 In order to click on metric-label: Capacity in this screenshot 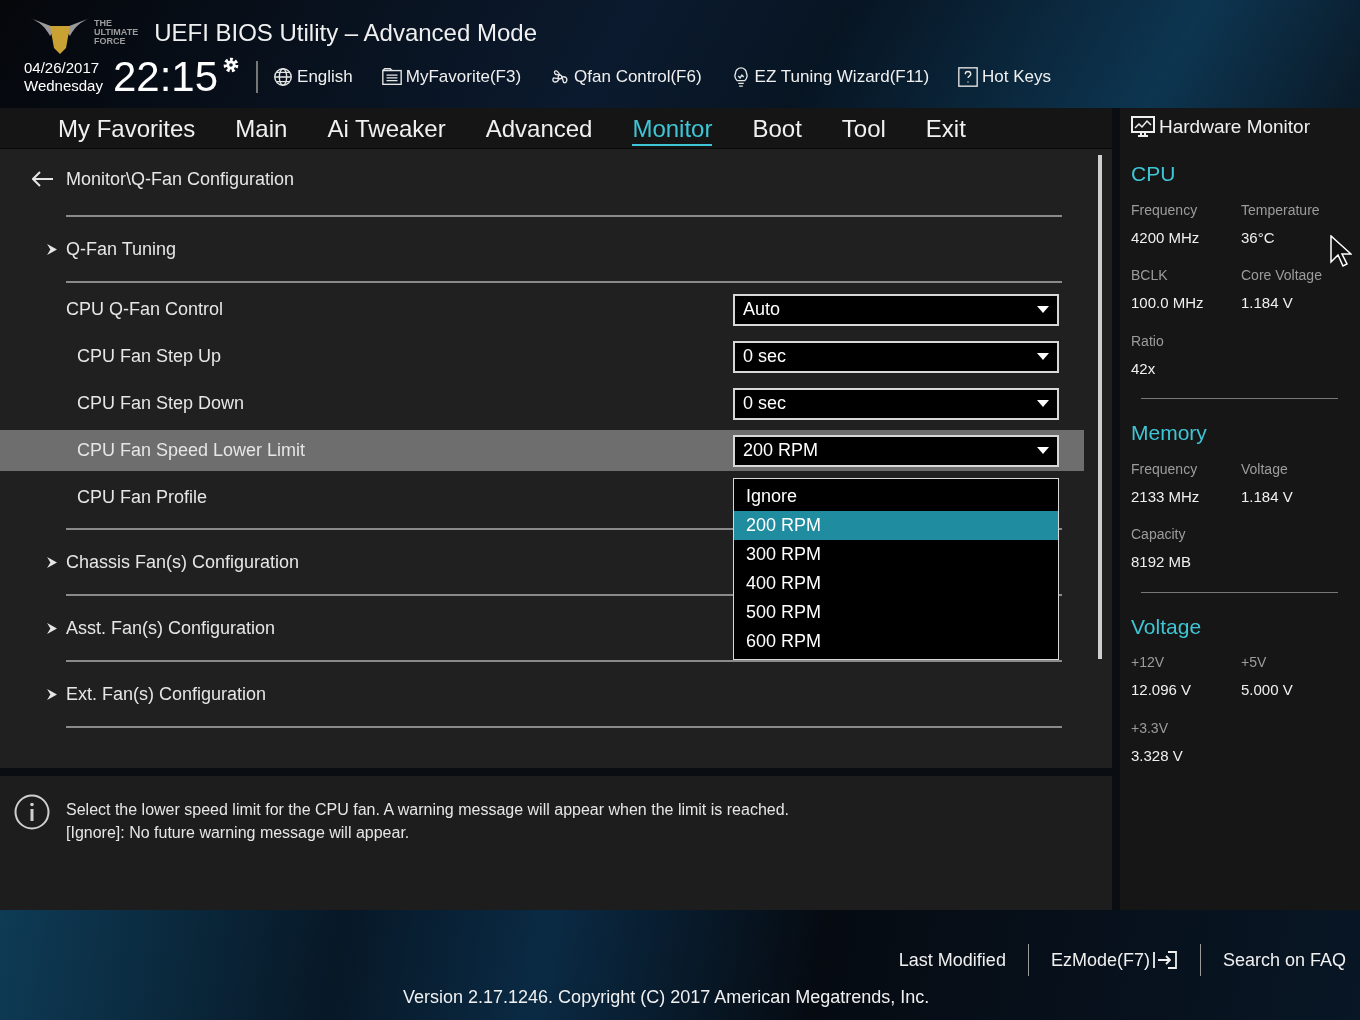, I will do `click(1159, 534)`.